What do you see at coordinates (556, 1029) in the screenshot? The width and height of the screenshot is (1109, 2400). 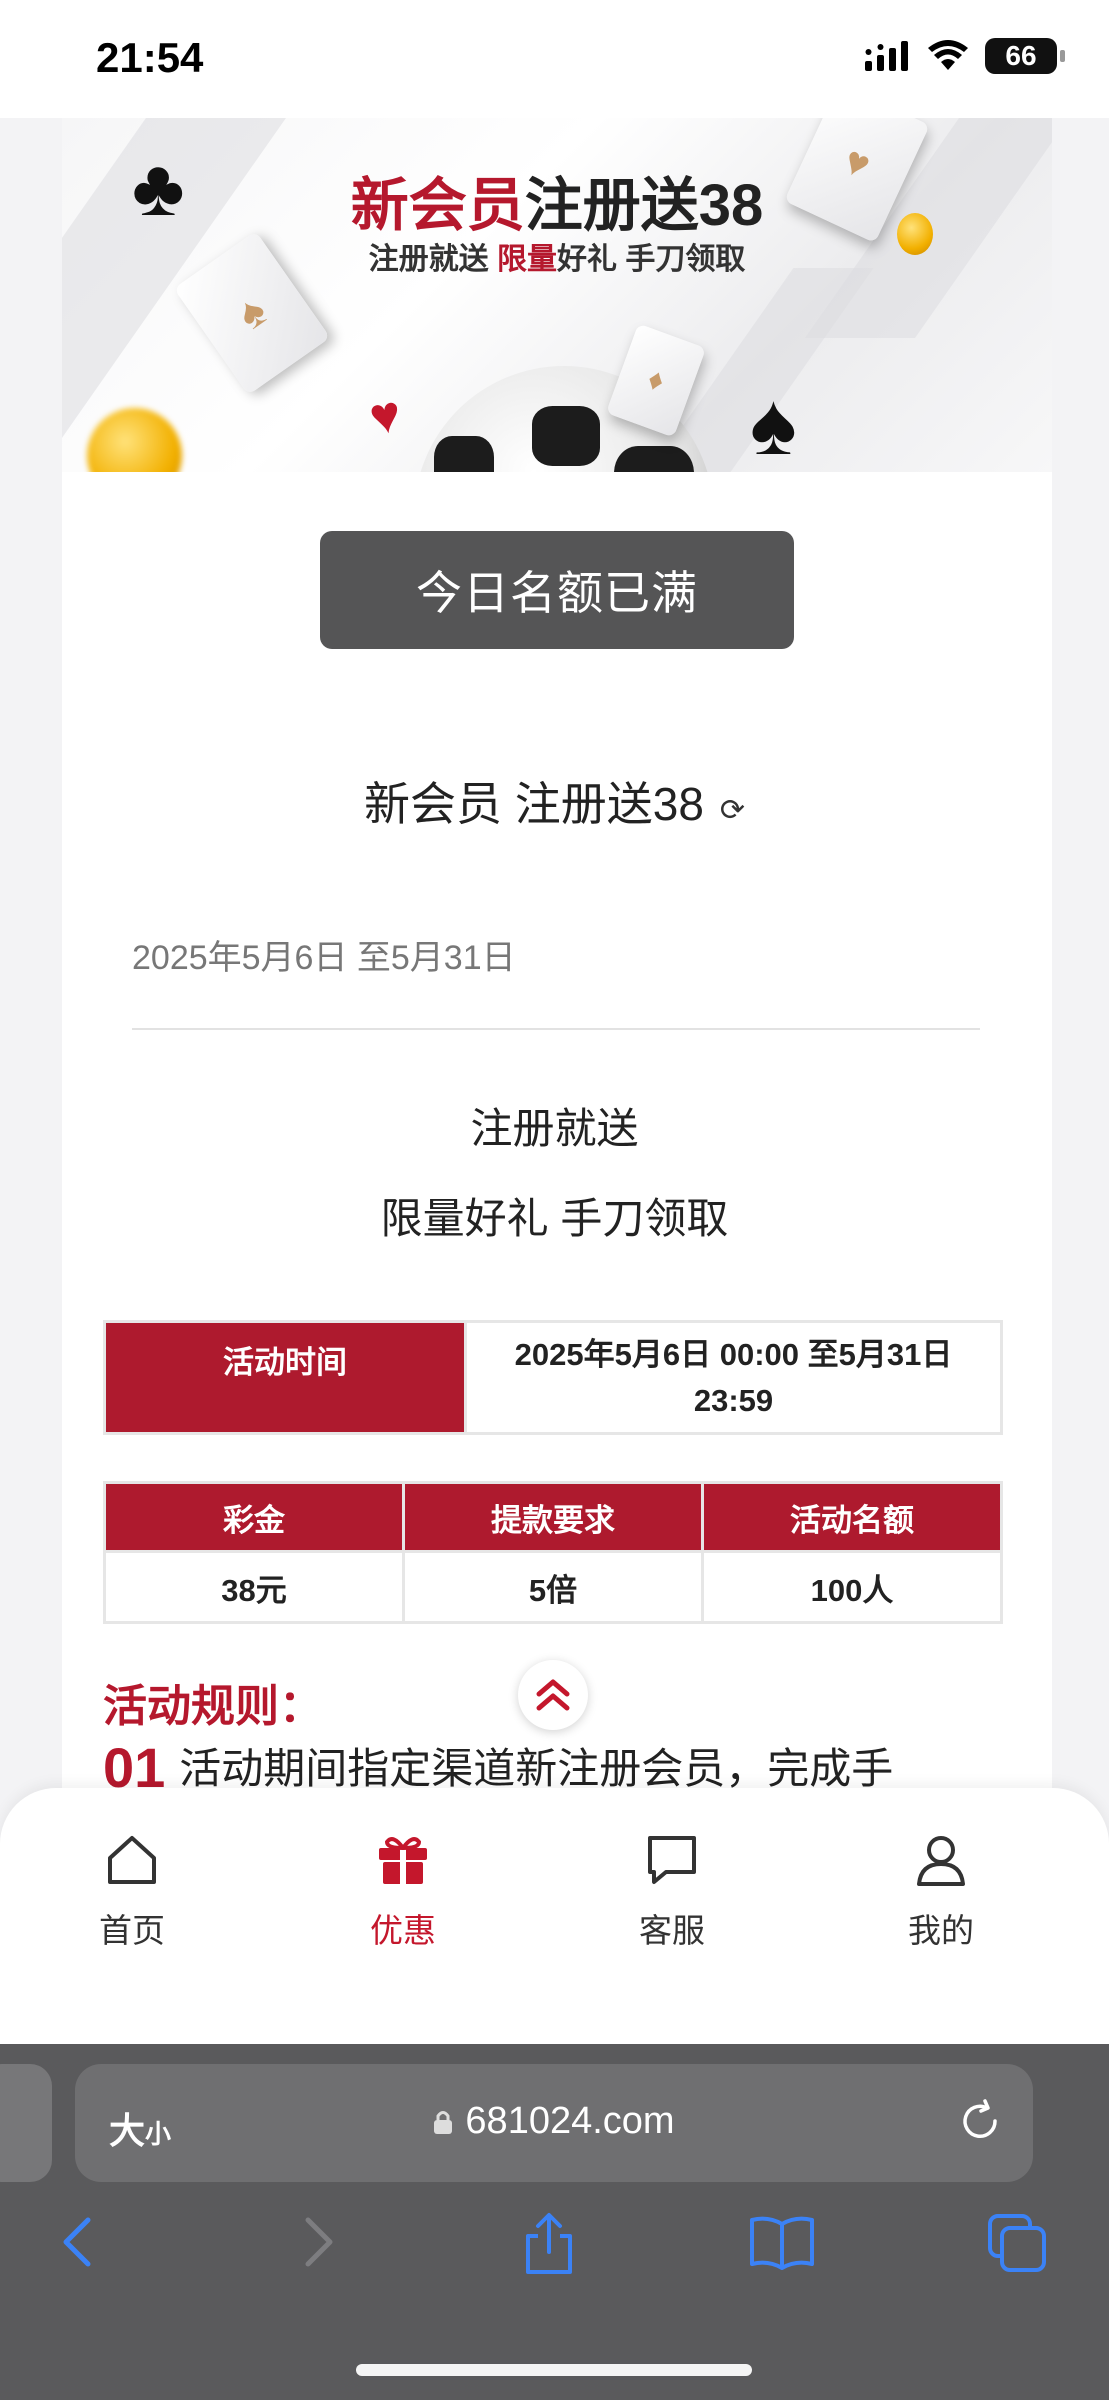 I see `divider` at bounding box center [556, 1029].